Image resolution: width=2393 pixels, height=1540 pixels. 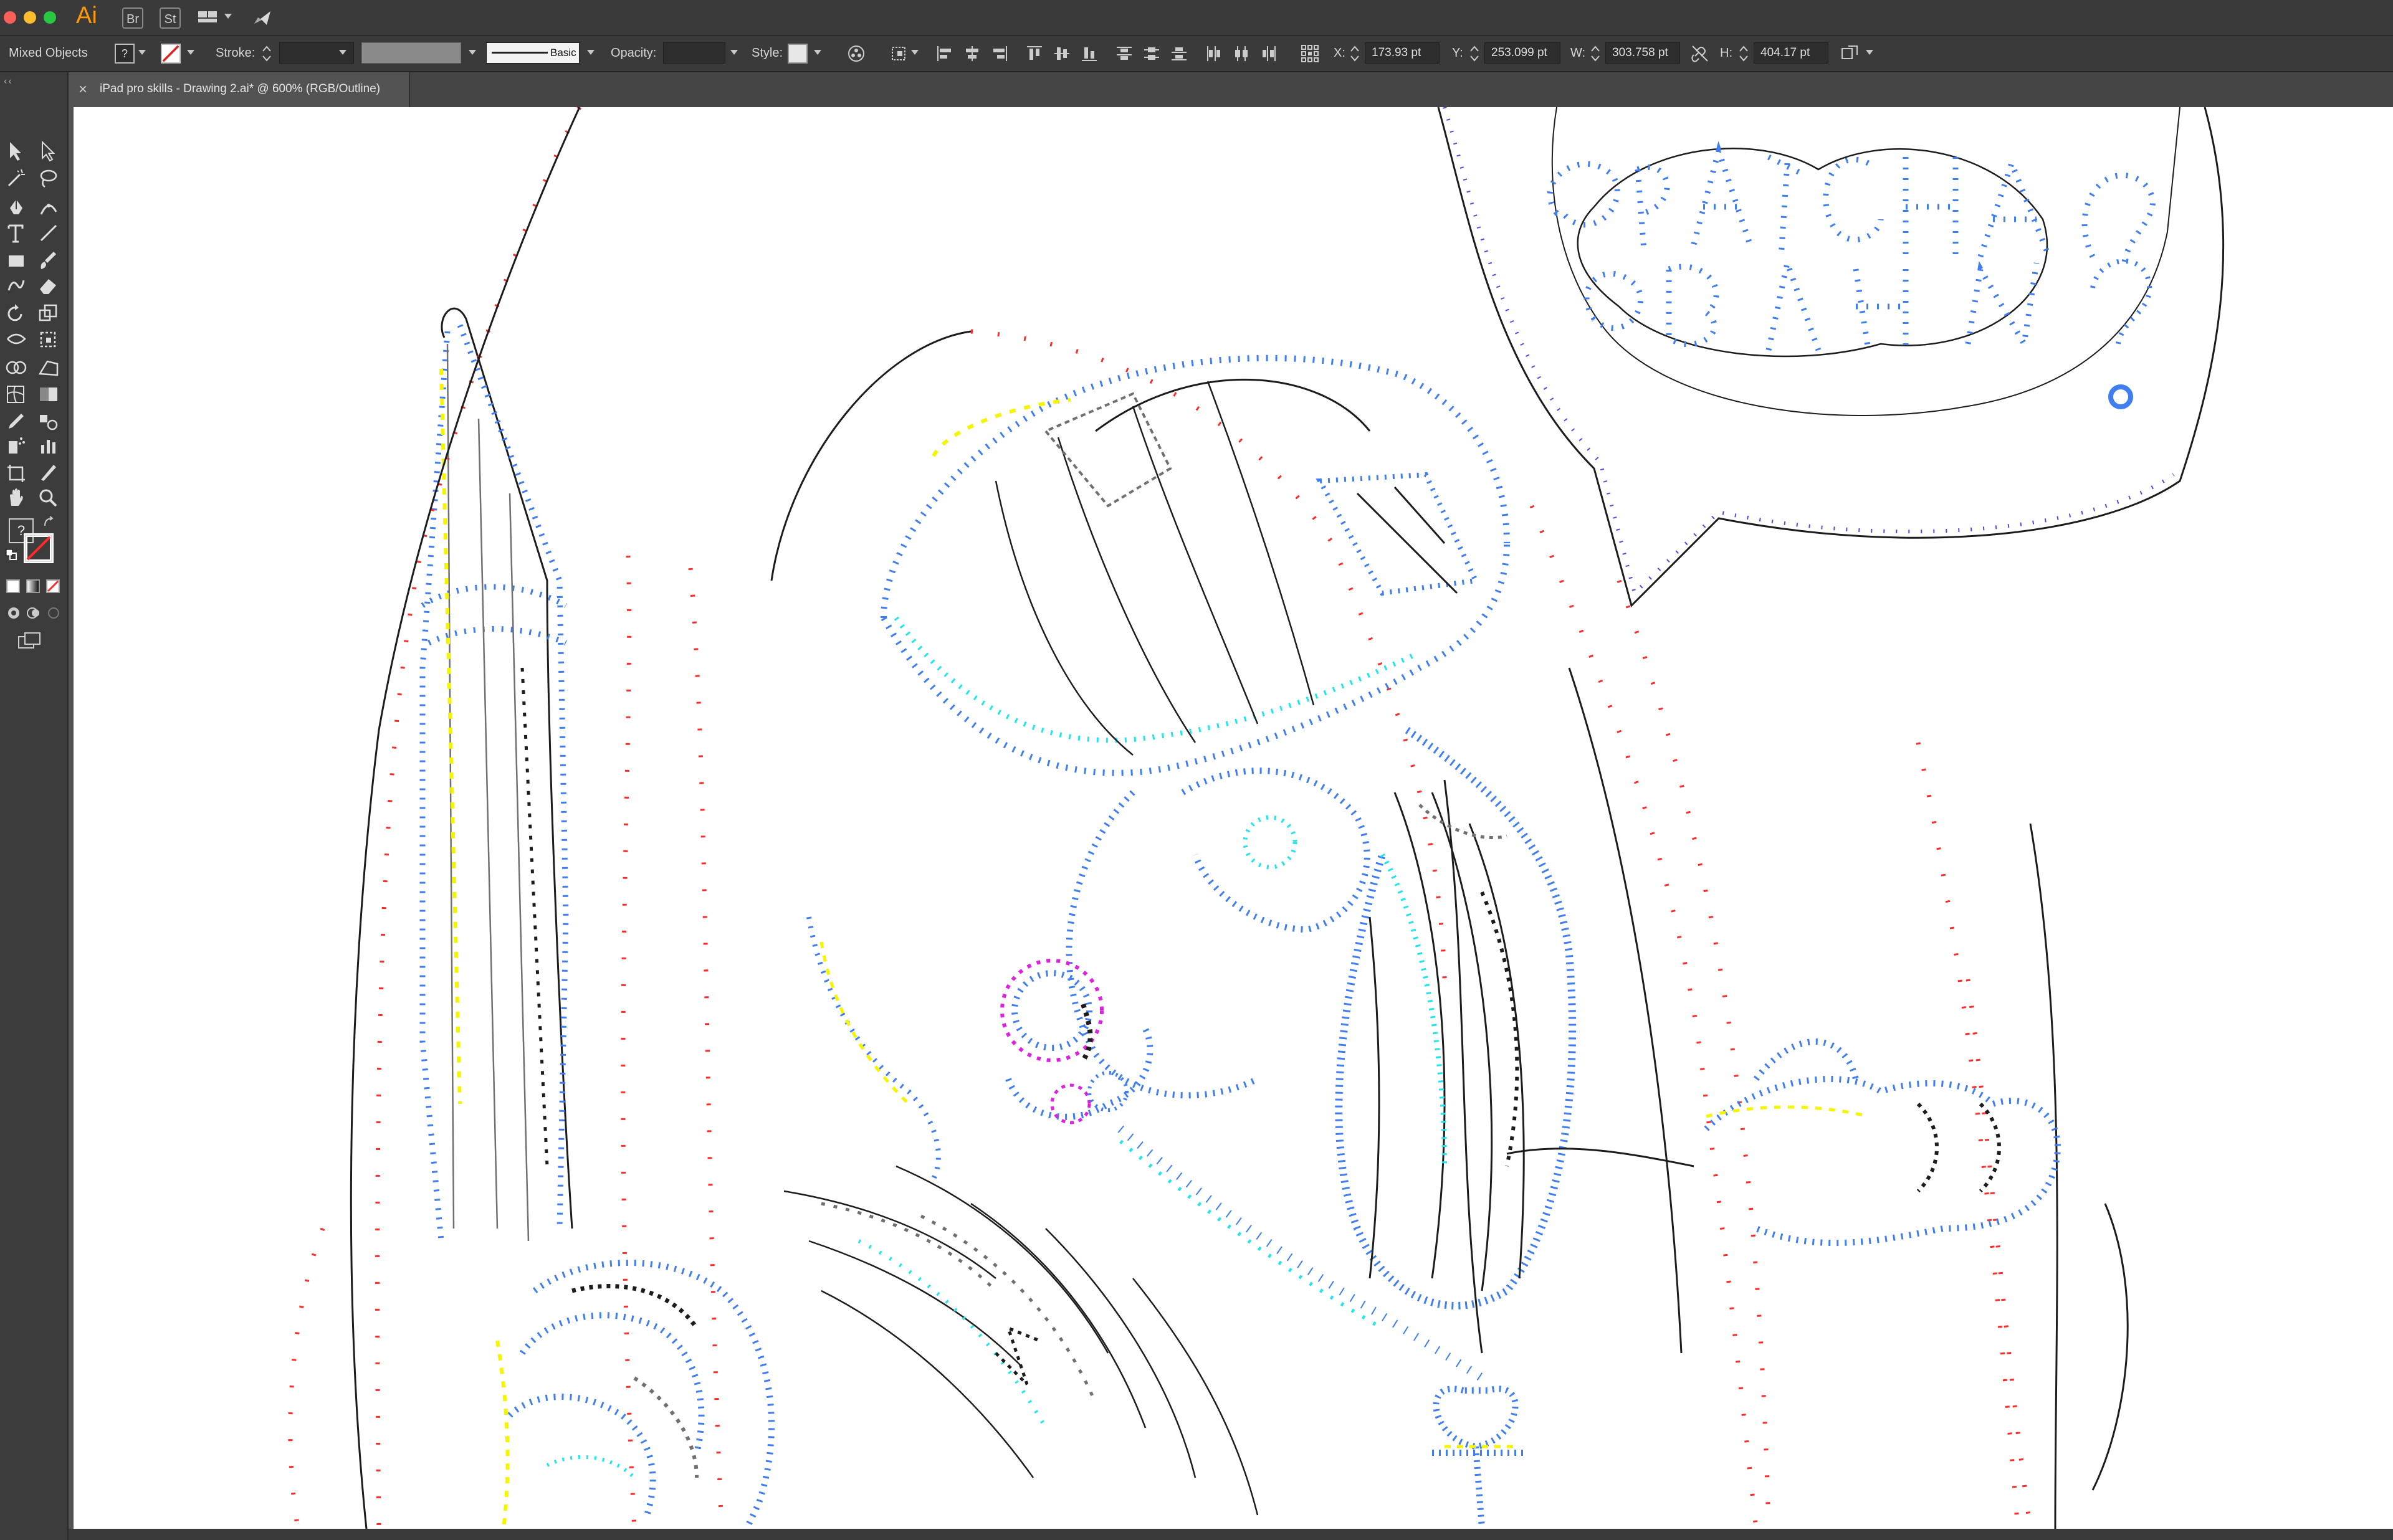 I want to click on eyedropper-icon, so click(x=16, y=422).